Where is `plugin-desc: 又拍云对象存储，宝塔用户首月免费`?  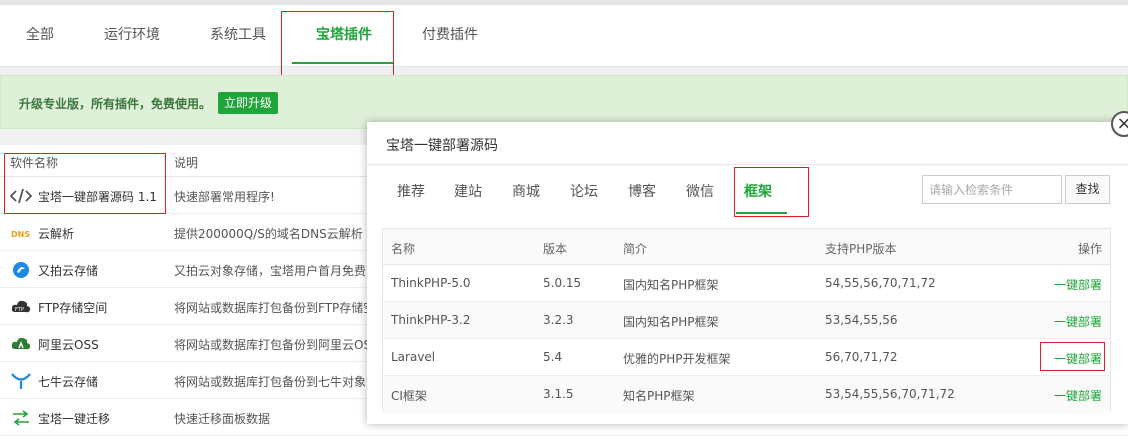
plugin-desc: 又拍云对象存储，宝塔用户首月免费 is located at coordinates (270, 271).